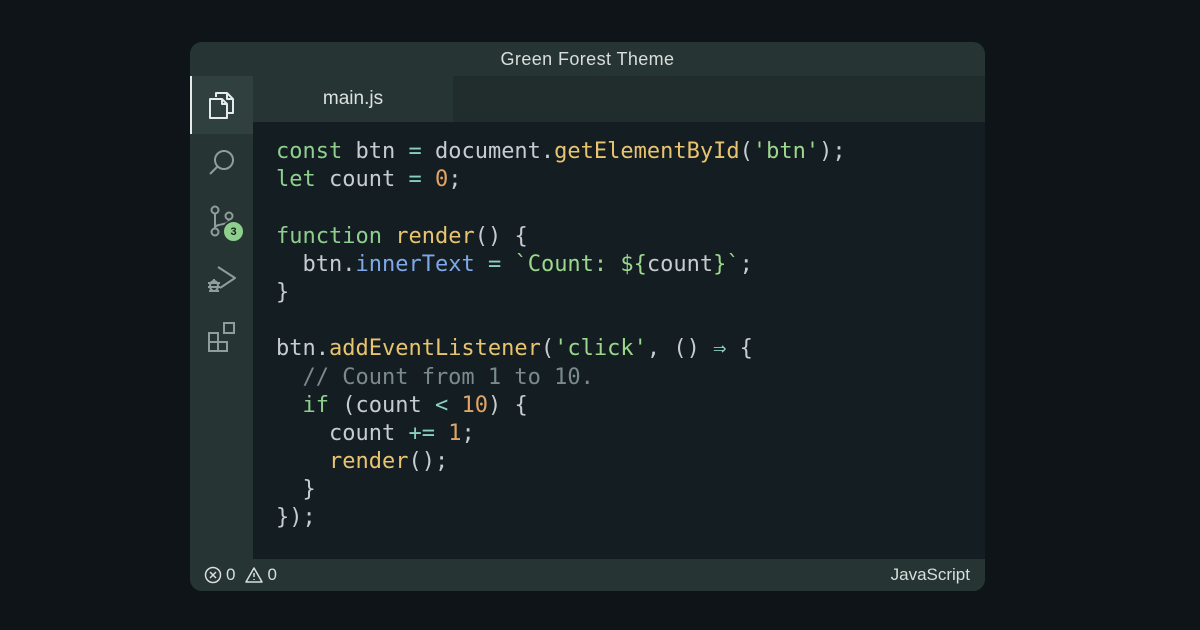 This screenshot has width=1200, height=630. I want to click on code-token: 1, so click(455, 433).